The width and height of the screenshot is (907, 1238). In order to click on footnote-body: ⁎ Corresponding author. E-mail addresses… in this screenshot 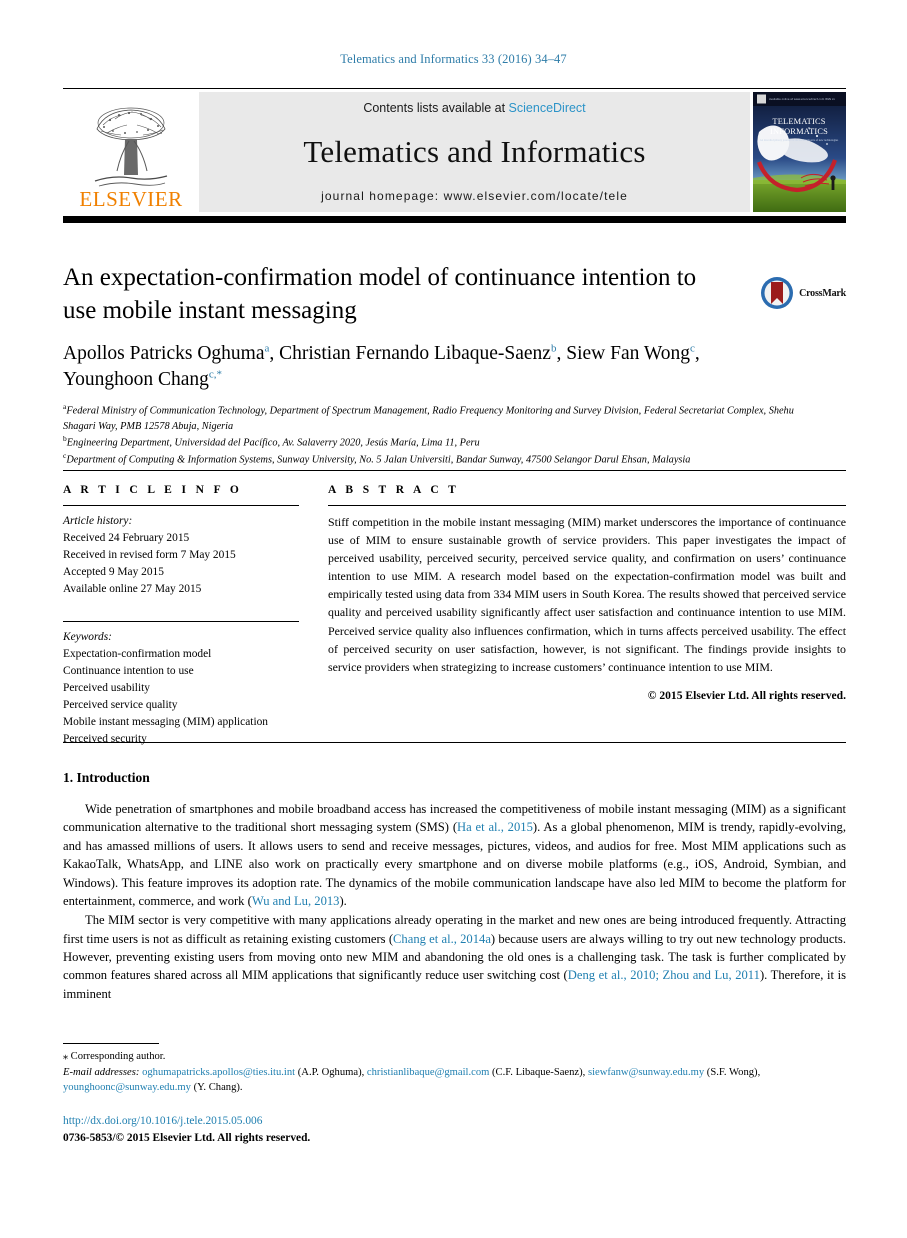, I will do `click(454, 1072)`.